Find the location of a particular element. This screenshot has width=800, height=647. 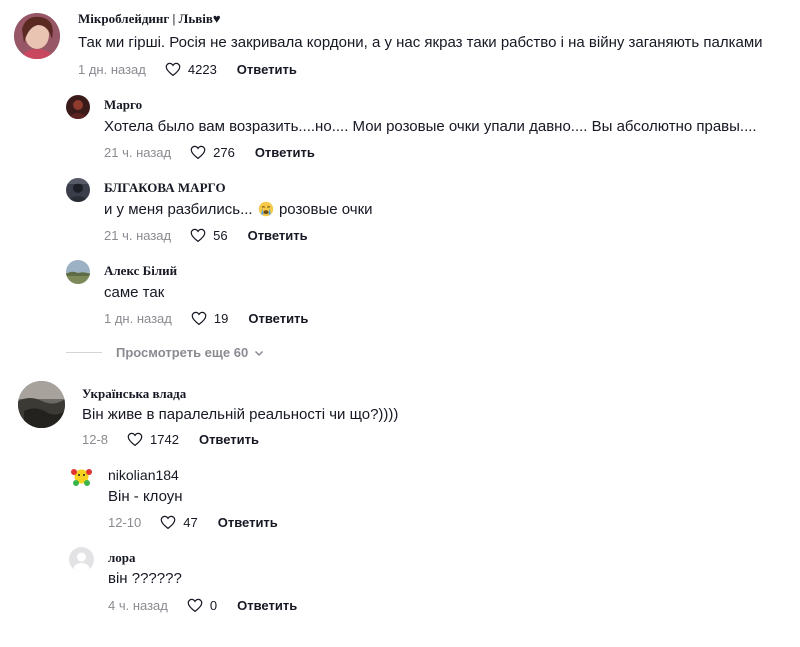

comment-meta: 12-8 1742 Ответить is located at coordinates (170, 439).